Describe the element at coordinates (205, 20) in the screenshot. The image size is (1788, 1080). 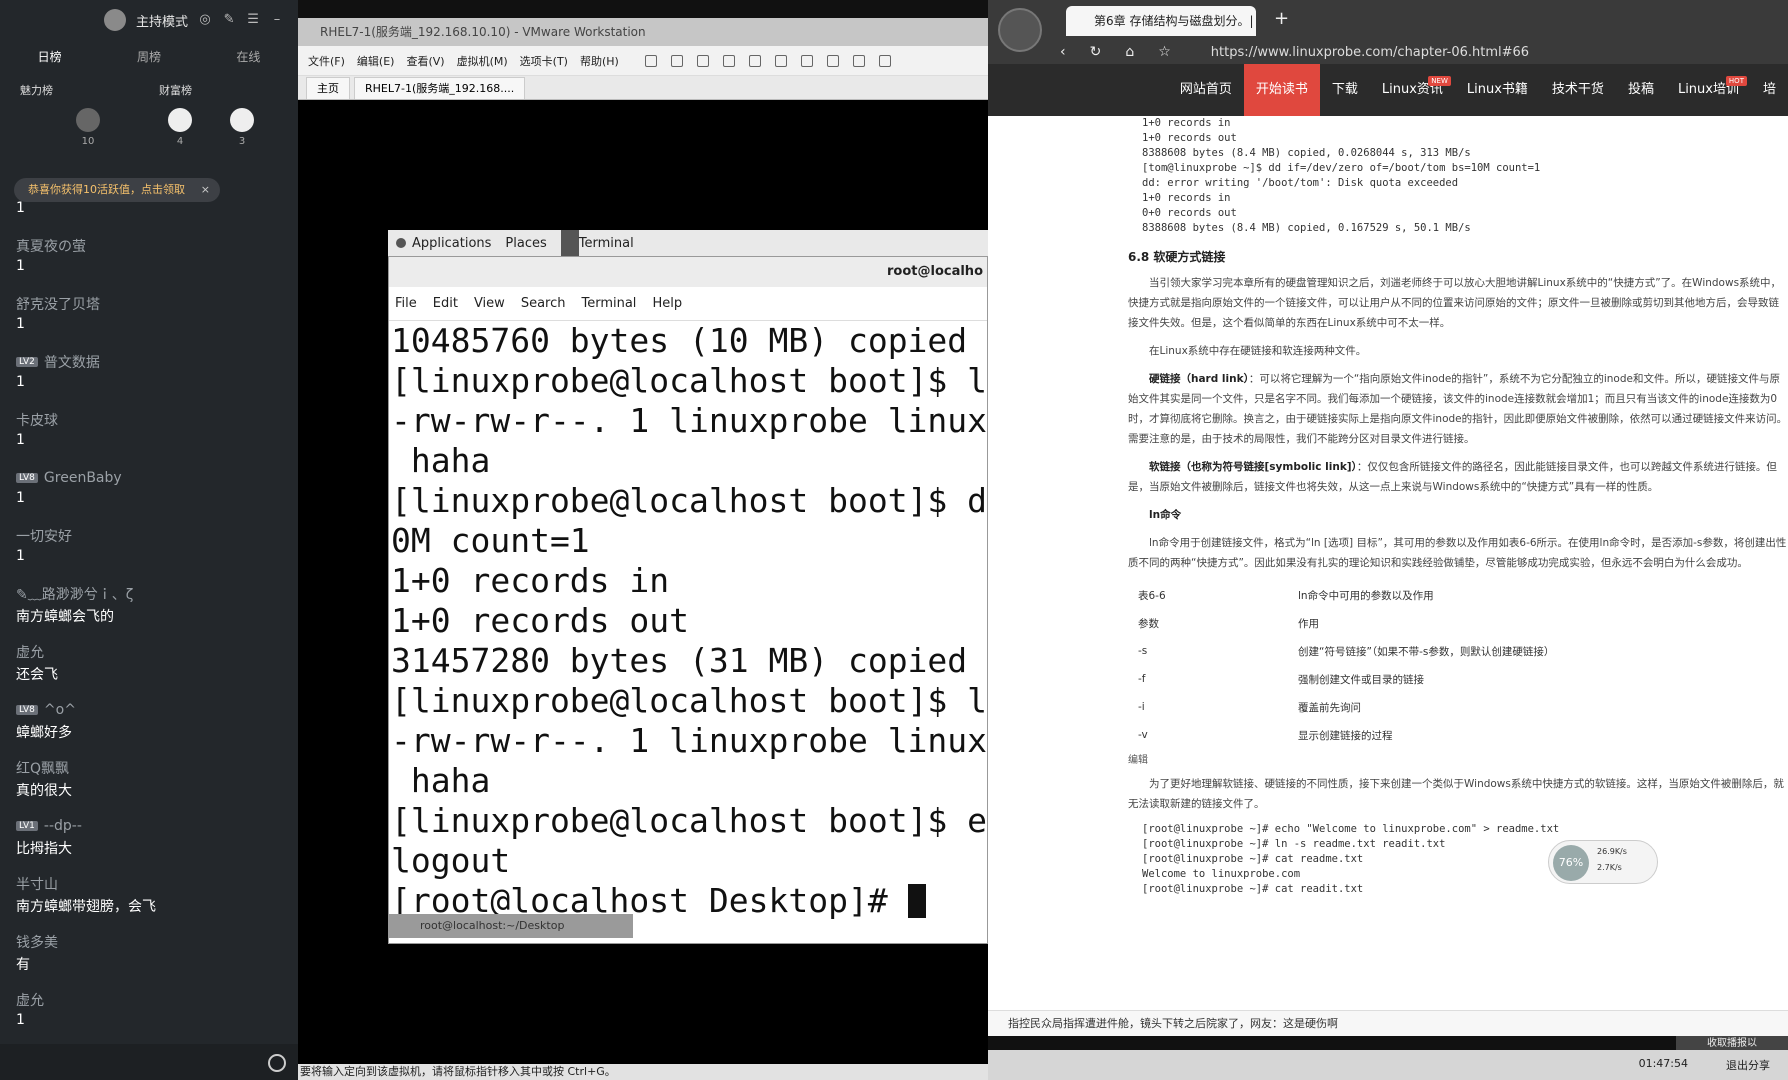
I see `settings-icon: ◎` at that location.